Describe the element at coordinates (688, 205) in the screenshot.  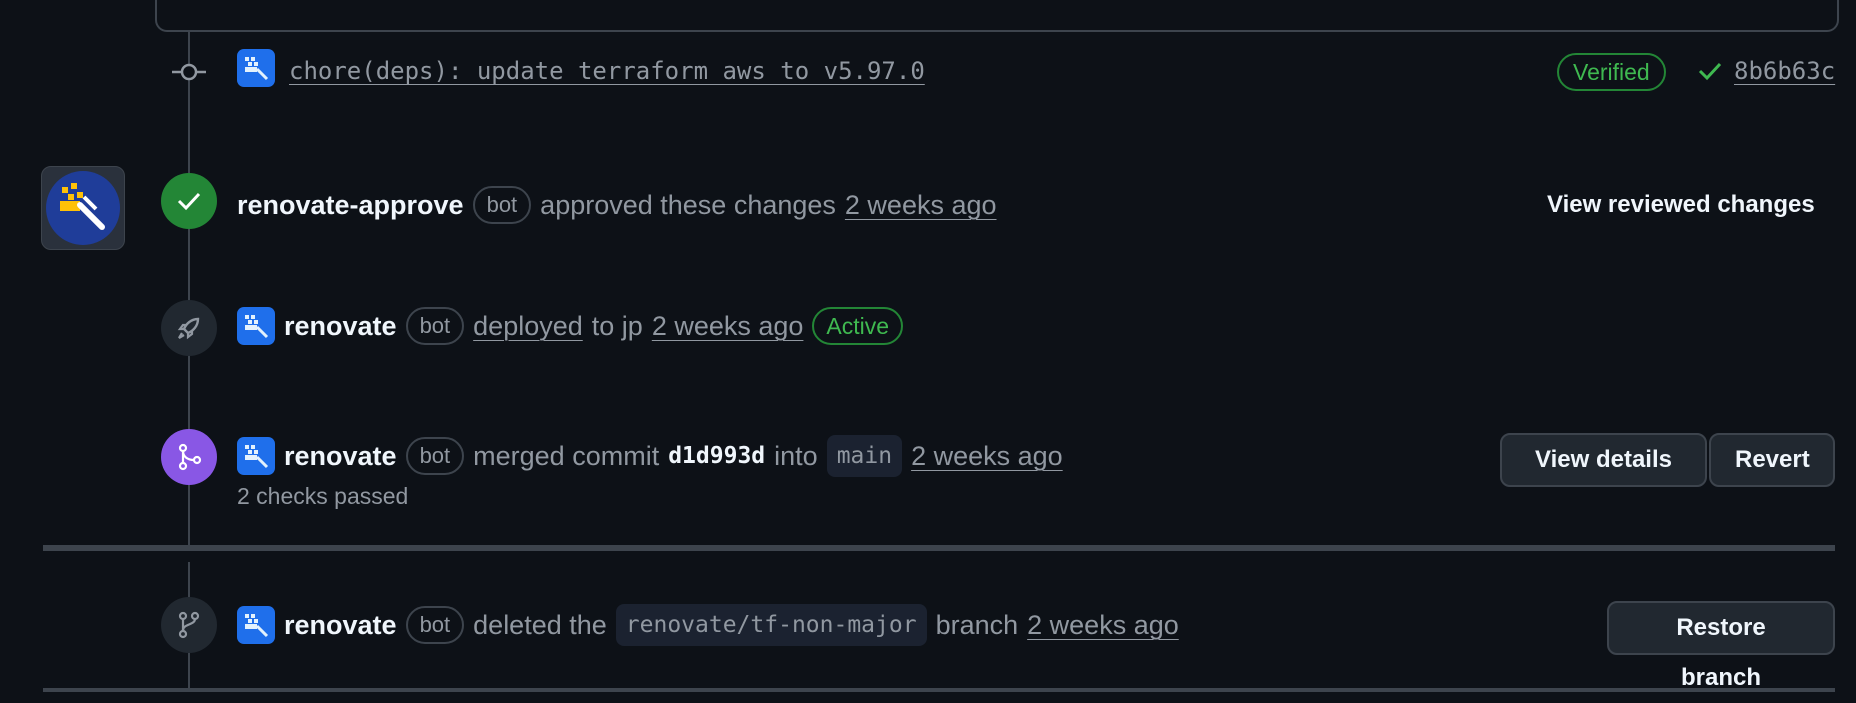
I see `approve-action-text: approved these changes` at that location.